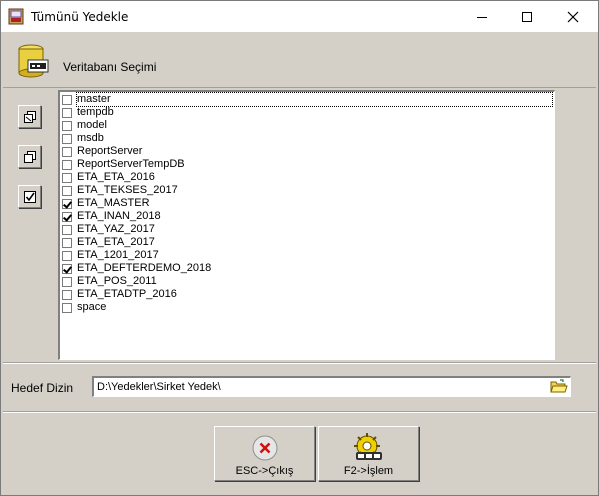 The image size is (599, 496). Describe the element at coordinates (80, 17) in the screenshot. I see `window-title: Tümünü Yedekle` at that location.